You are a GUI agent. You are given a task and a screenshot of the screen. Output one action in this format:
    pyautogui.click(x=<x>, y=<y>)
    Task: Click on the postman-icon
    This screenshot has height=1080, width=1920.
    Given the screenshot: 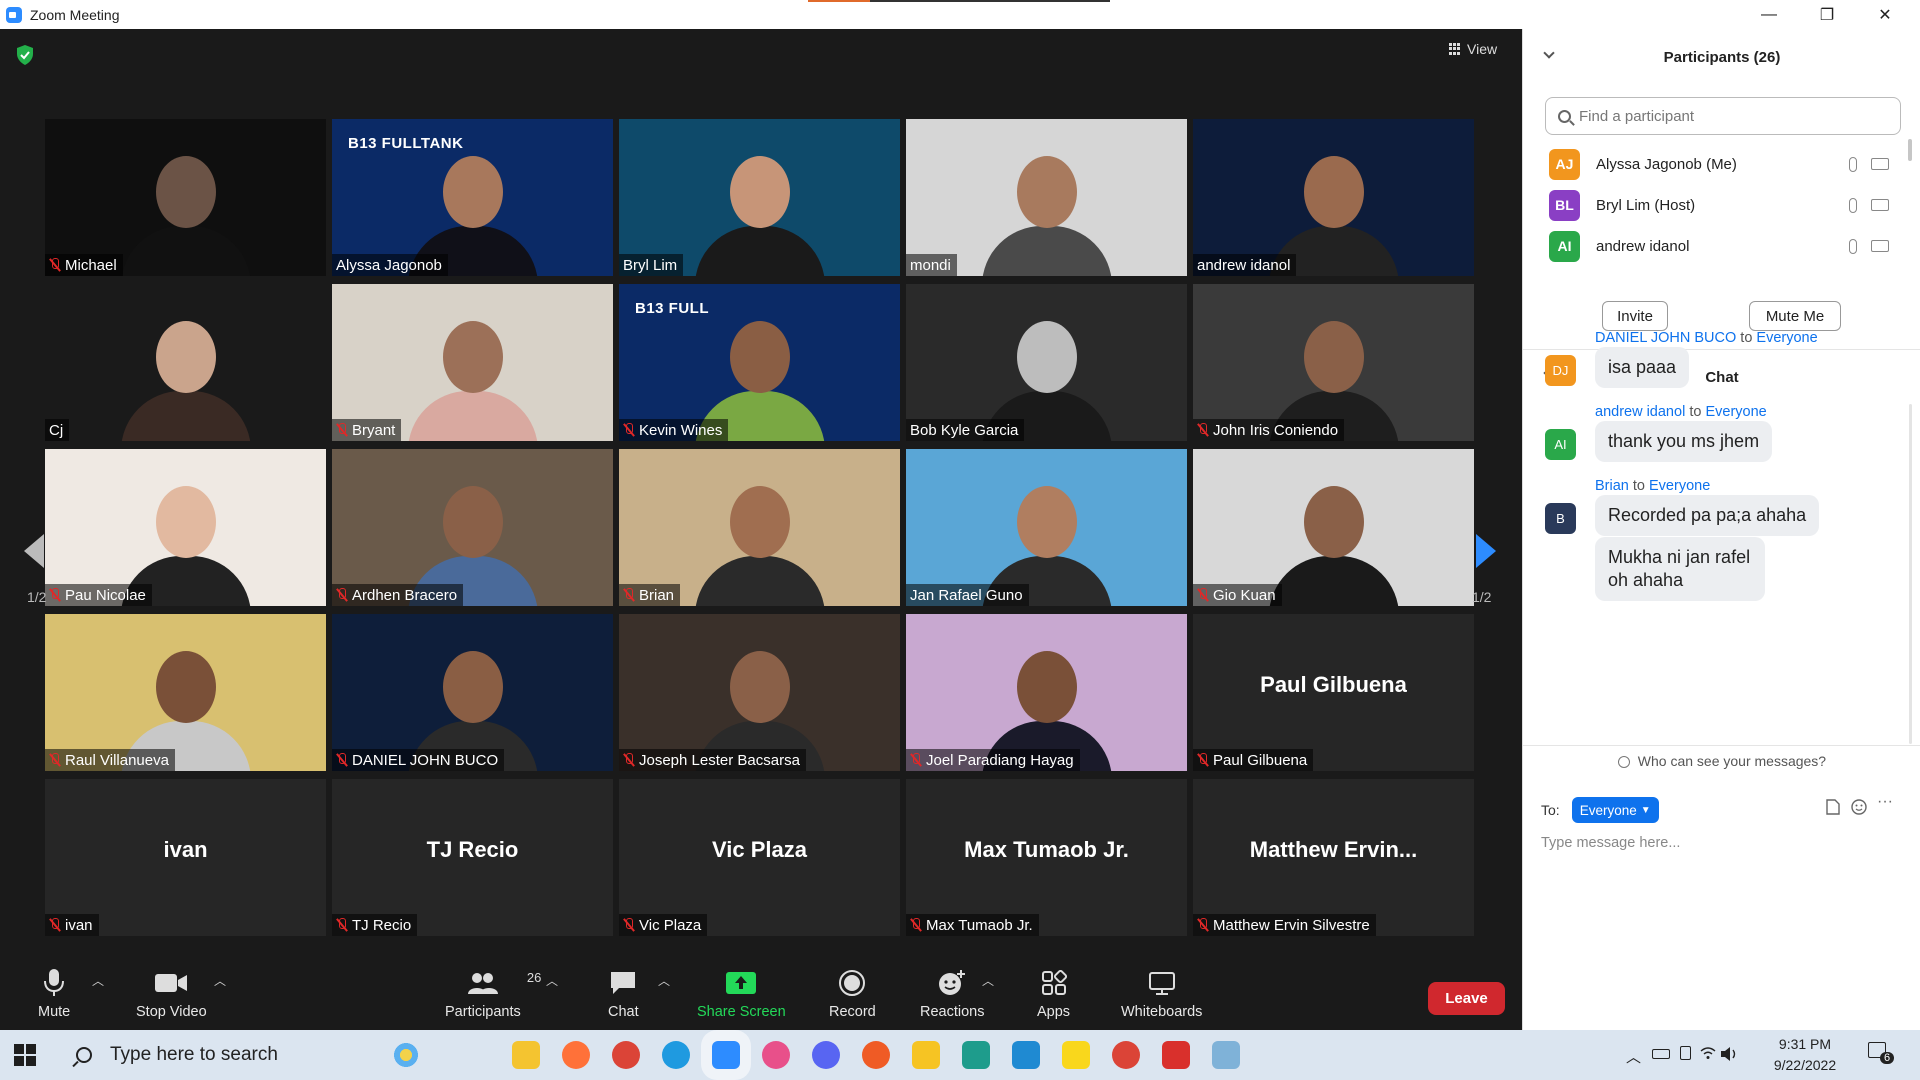 What is the action you would take?
    pyautogui.click(x=876, y=1055)
    